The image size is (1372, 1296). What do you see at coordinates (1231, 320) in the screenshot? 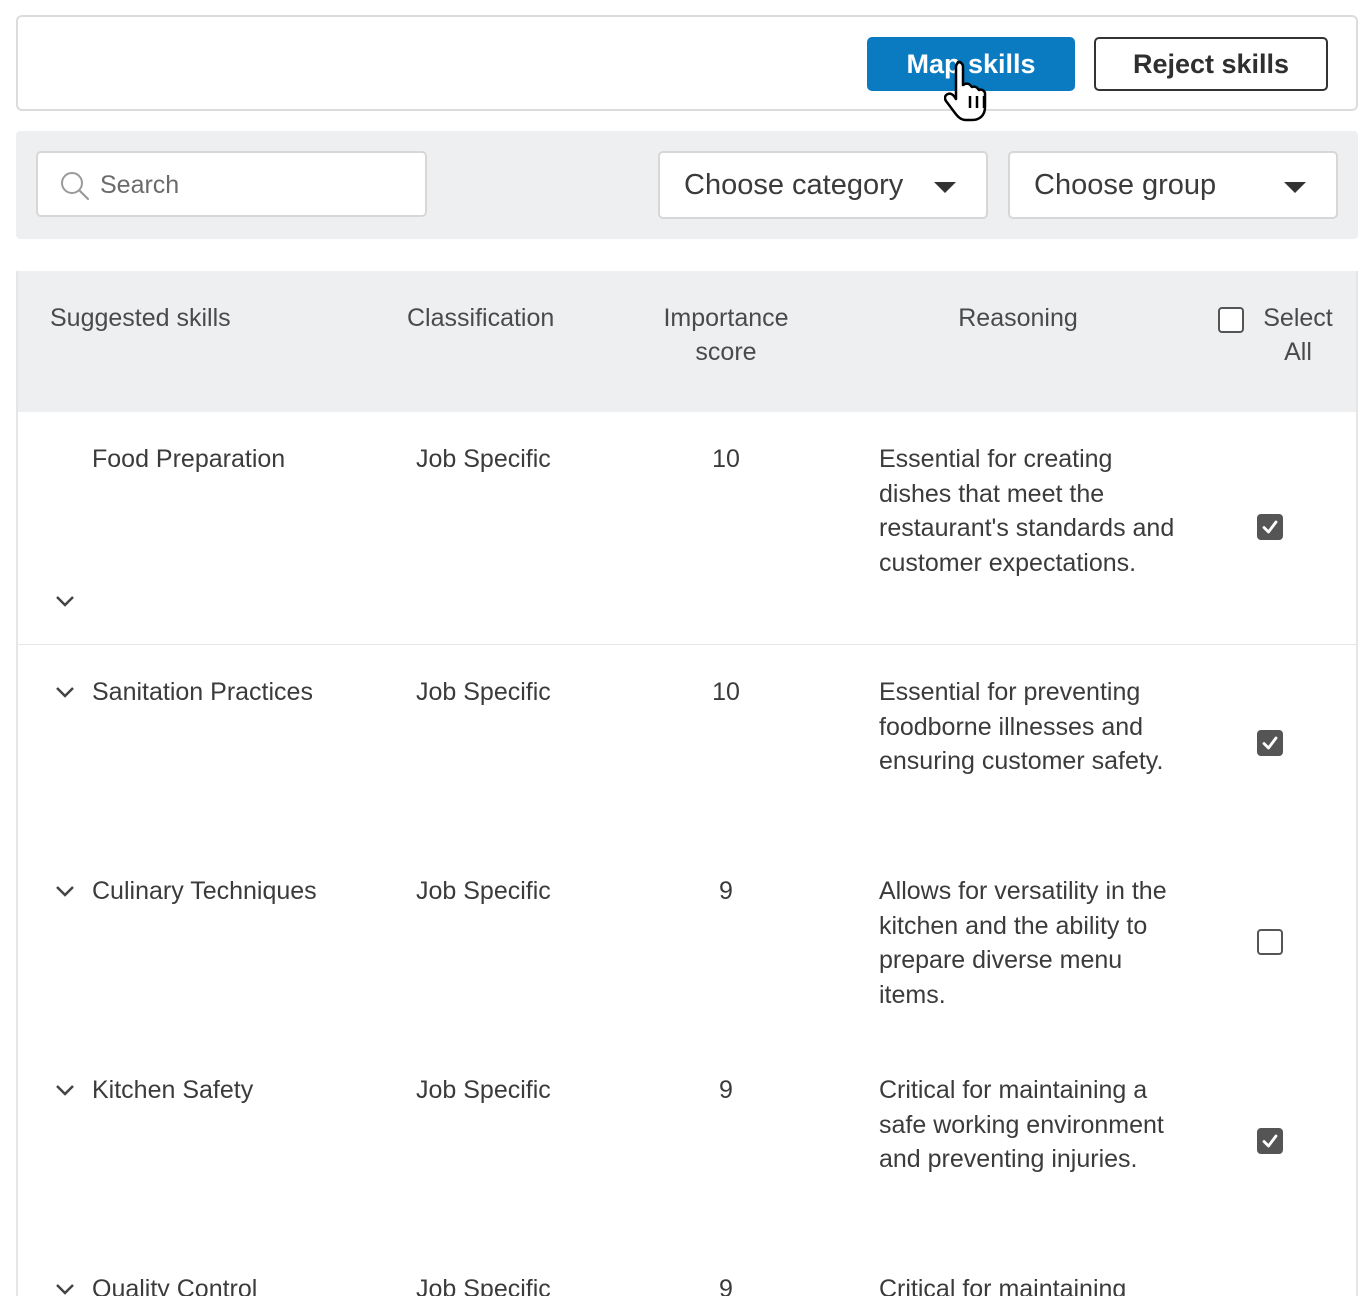
I see `select-all-checkbox` at bounding box center [1231, 320].